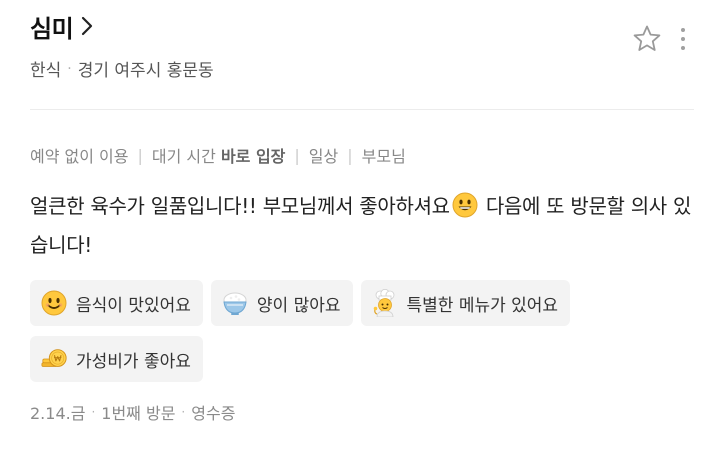  What do you see at coordinates (323, 156) in the screenshot?
I see `tag-occasion: 일상` at bounding box center [323, 156].